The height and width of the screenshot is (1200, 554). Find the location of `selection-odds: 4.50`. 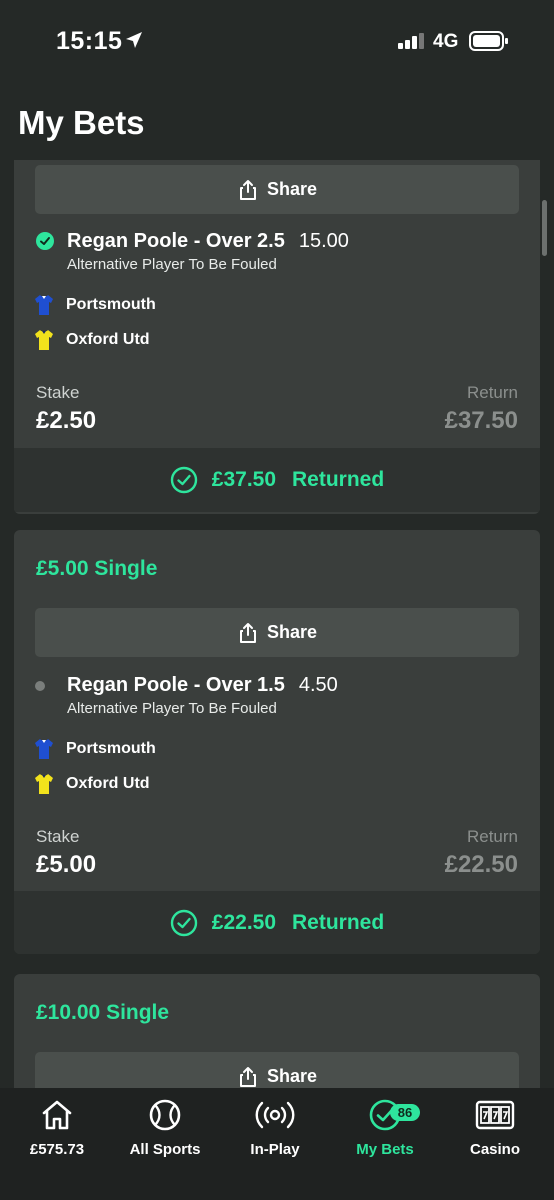

selection-odds: 4.50 is located at coordinates (318, 685).